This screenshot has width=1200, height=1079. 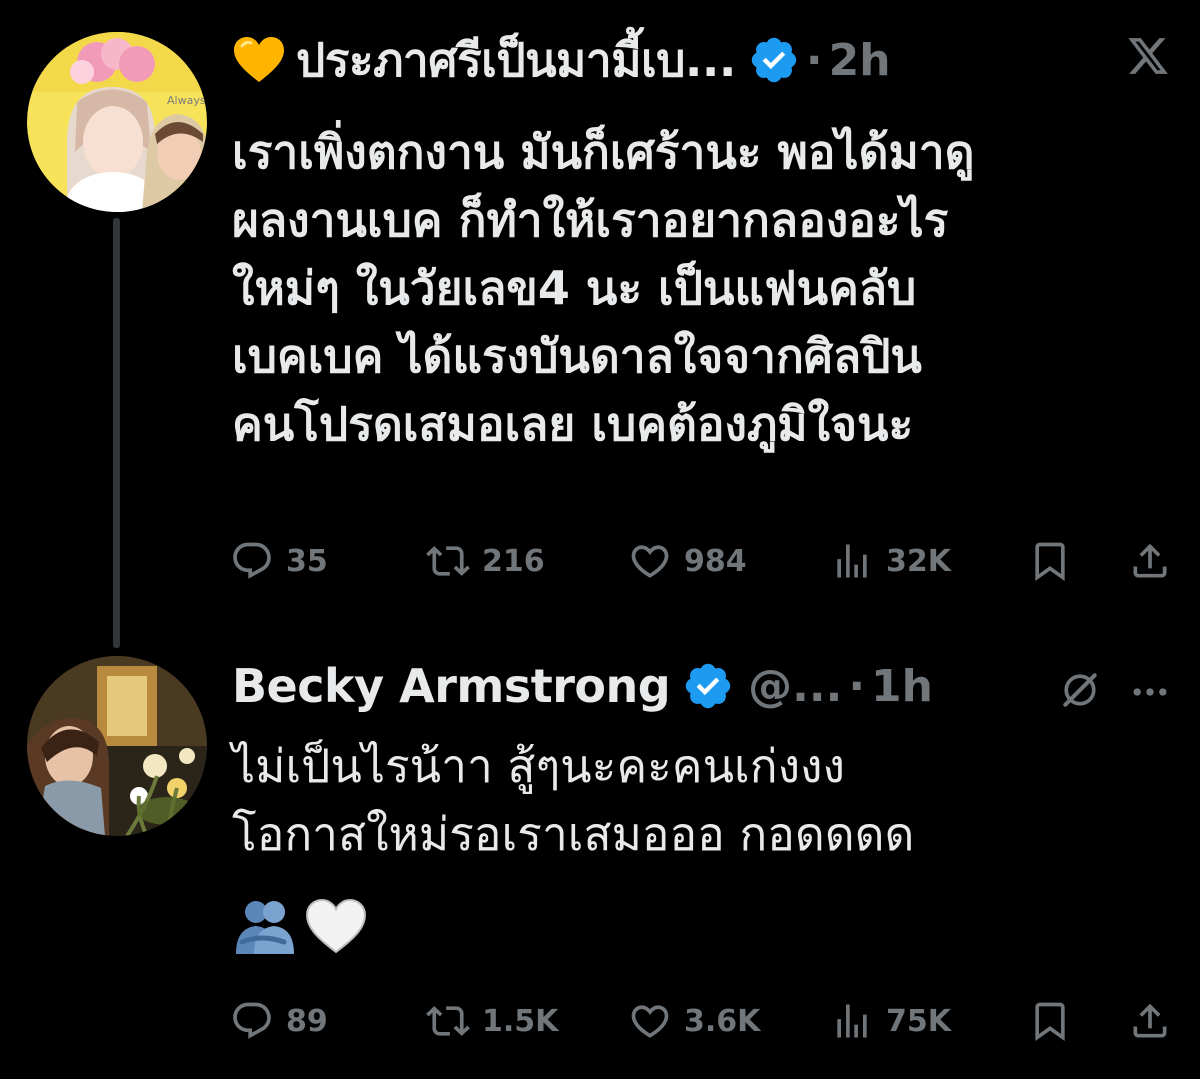 I want to click on tweet-1-header: ประภาศรีเป็นมามี้เบ... · 2h, so click(x=706, y=60).